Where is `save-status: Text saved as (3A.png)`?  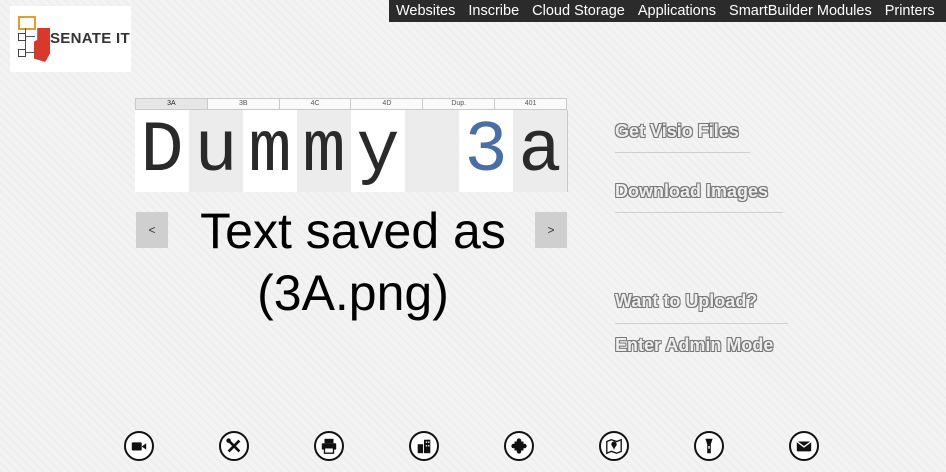
save-status: Text saved as (3A.png) is located at coordinates (353, 262).